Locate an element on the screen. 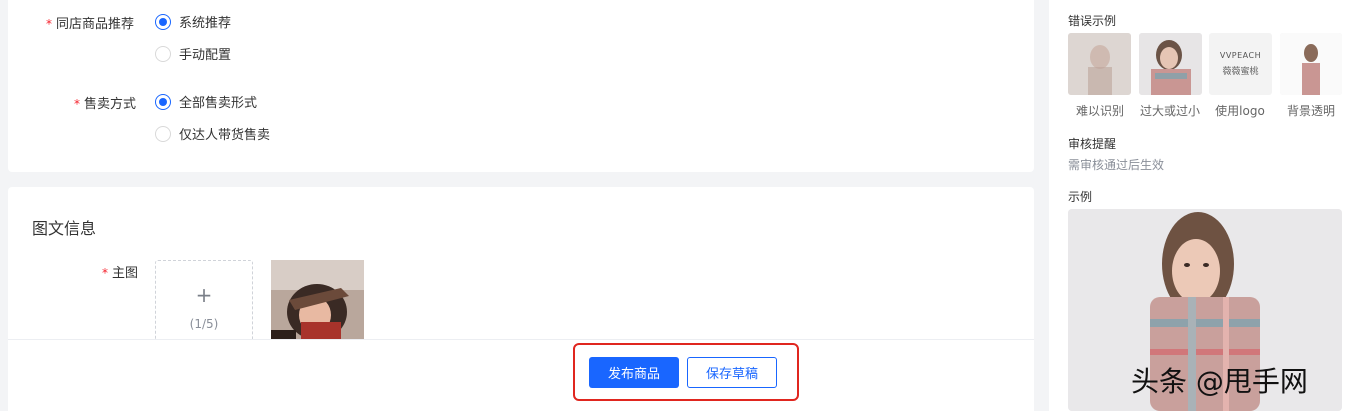 The image size is (1361, 411). radio-system-recommend: 系统推荐 is located at coordinates (193, 21).